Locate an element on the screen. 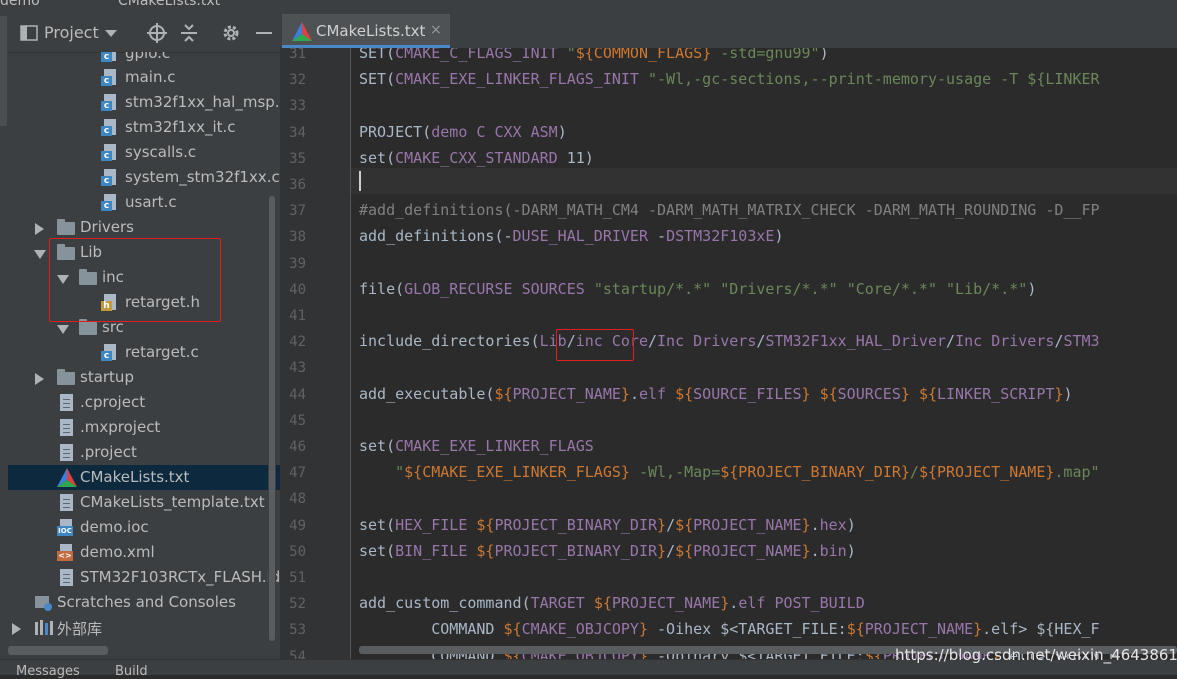 The width and height of the screenshot is (1177, 679). tree-item-project: .project is located at coordinates (144, 452).